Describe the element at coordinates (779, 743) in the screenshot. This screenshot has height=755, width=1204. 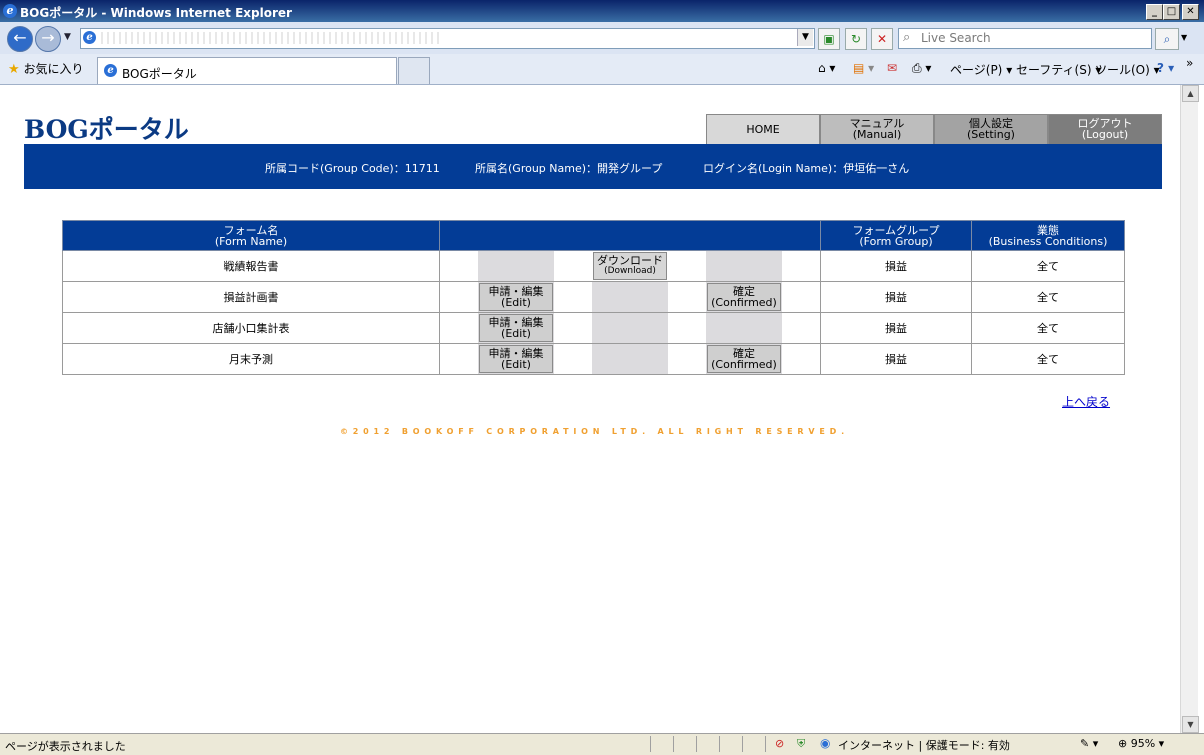
I see `blocked-content-icon: ⊘` at that location.